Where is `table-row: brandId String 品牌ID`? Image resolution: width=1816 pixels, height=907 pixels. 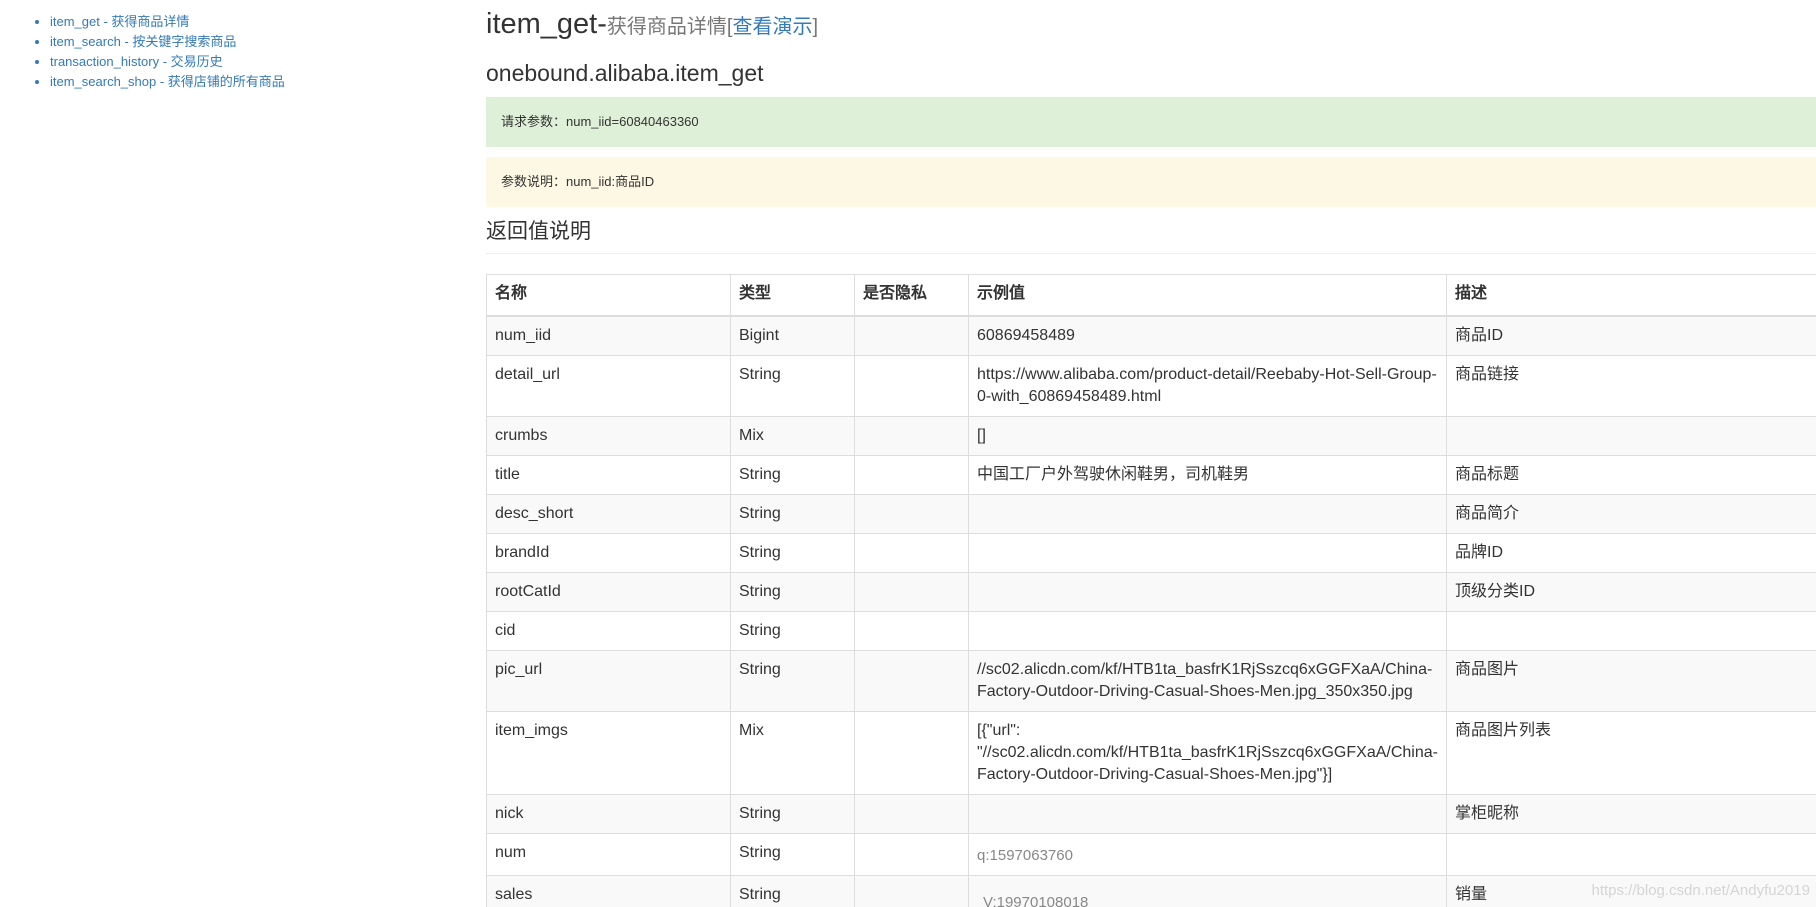 table-row: brandId String 品牌ID is located at coordinates (1151, 553).